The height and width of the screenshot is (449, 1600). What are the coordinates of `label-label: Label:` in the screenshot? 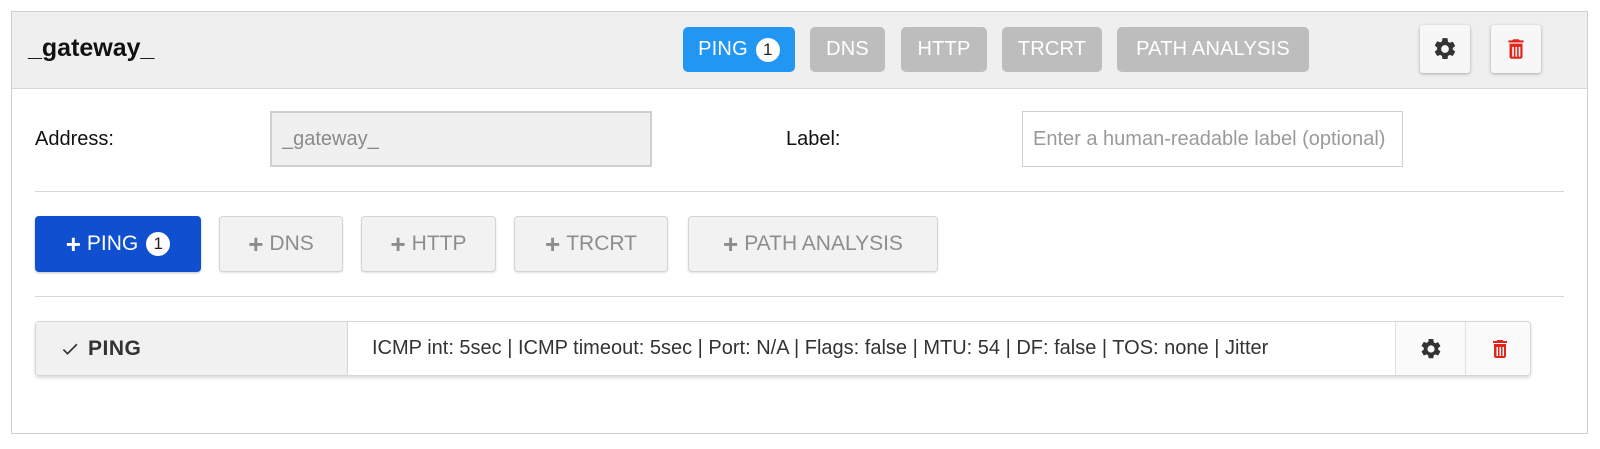 It's located at (813, 139).